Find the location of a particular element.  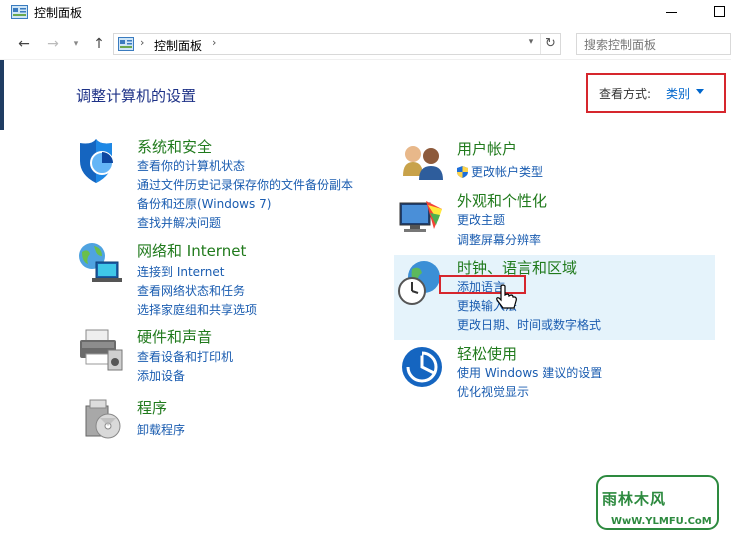

link-devices-printers: 查看设备和打印机 is located at coordinates (185, 356).